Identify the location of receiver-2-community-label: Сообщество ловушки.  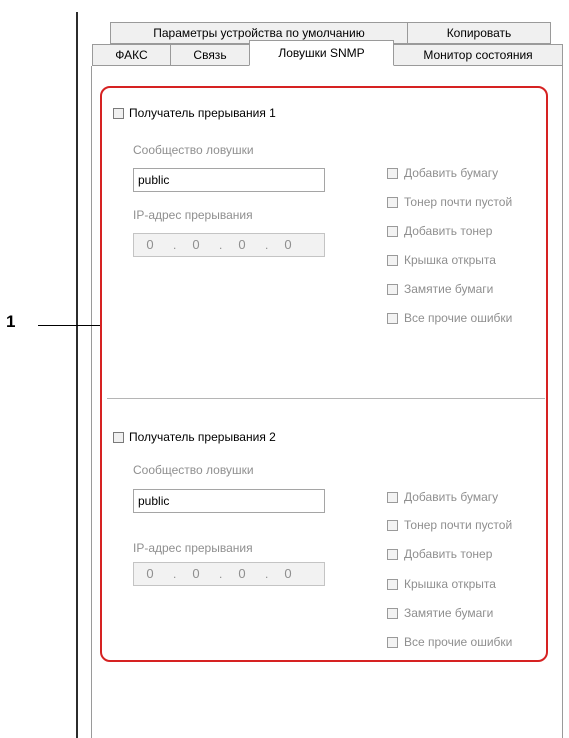
(193, 470).